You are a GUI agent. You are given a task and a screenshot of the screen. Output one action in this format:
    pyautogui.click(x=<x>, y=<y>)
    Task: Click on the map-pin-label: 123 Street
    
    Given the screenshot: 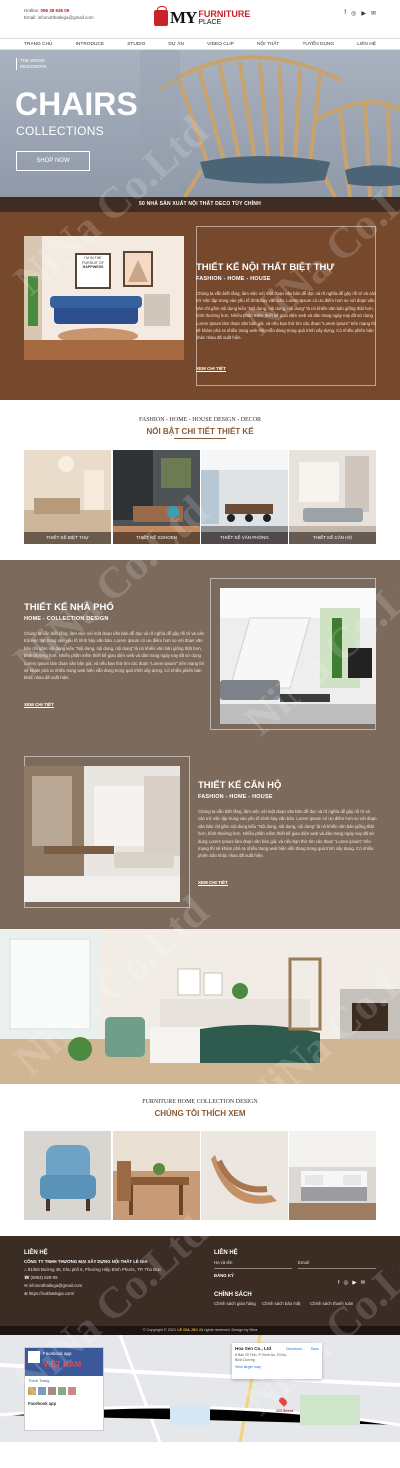 What is the action you would take?
    pyautogui.click(x=285, y=1411)
    